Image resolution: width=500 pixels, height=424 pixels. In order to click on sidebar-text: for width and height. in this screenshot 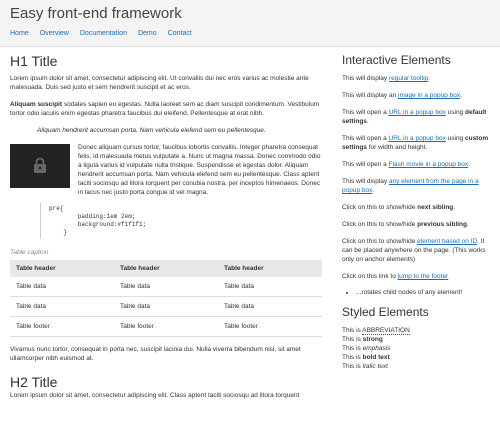, I will do `click(397, 147)`.